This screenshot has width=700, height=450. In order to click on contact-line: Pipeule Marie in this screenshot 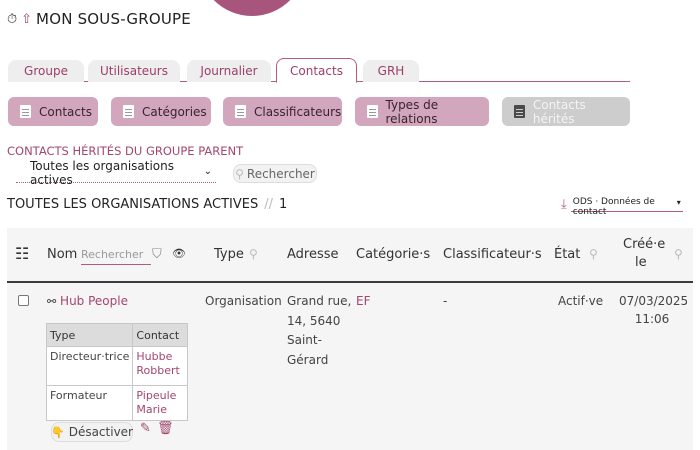, I will do `click(156, 402)`.